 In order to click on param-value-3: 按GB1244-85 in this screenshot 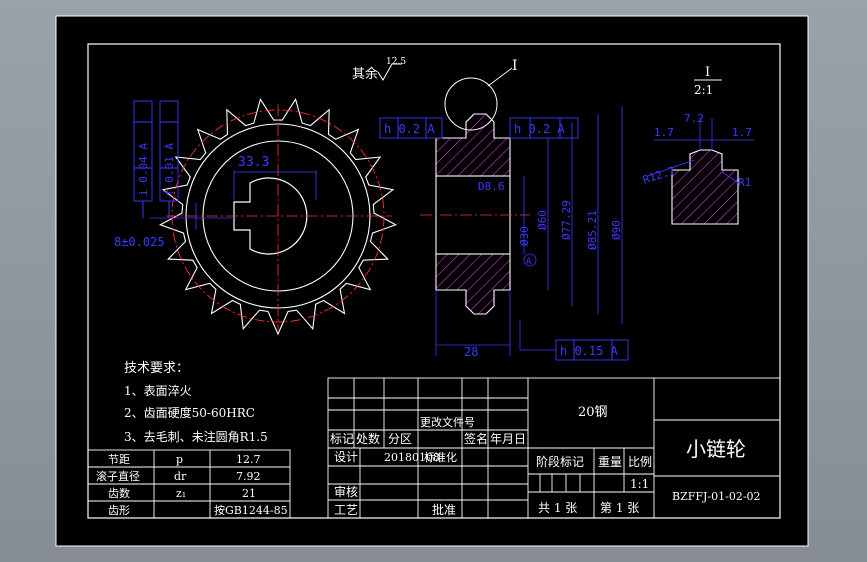, I will do `click(251, 510)`.